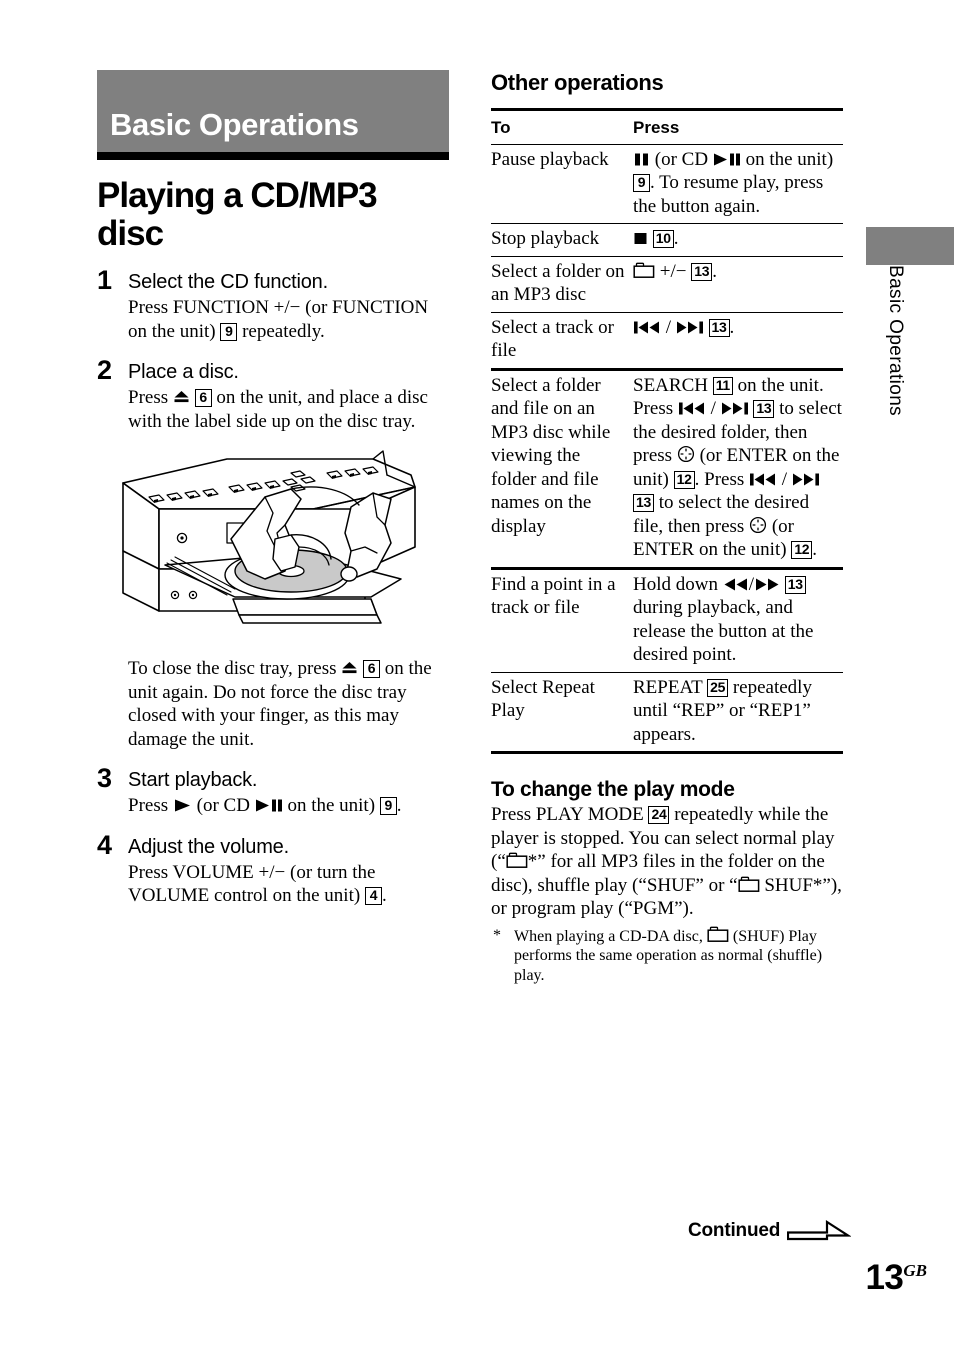 The image size is (954, 1357). What do you see at coordinates (553, 596) in the screenshot?
I see `cell-to: Find a point in a track or file` at bounding box center [553, 596].